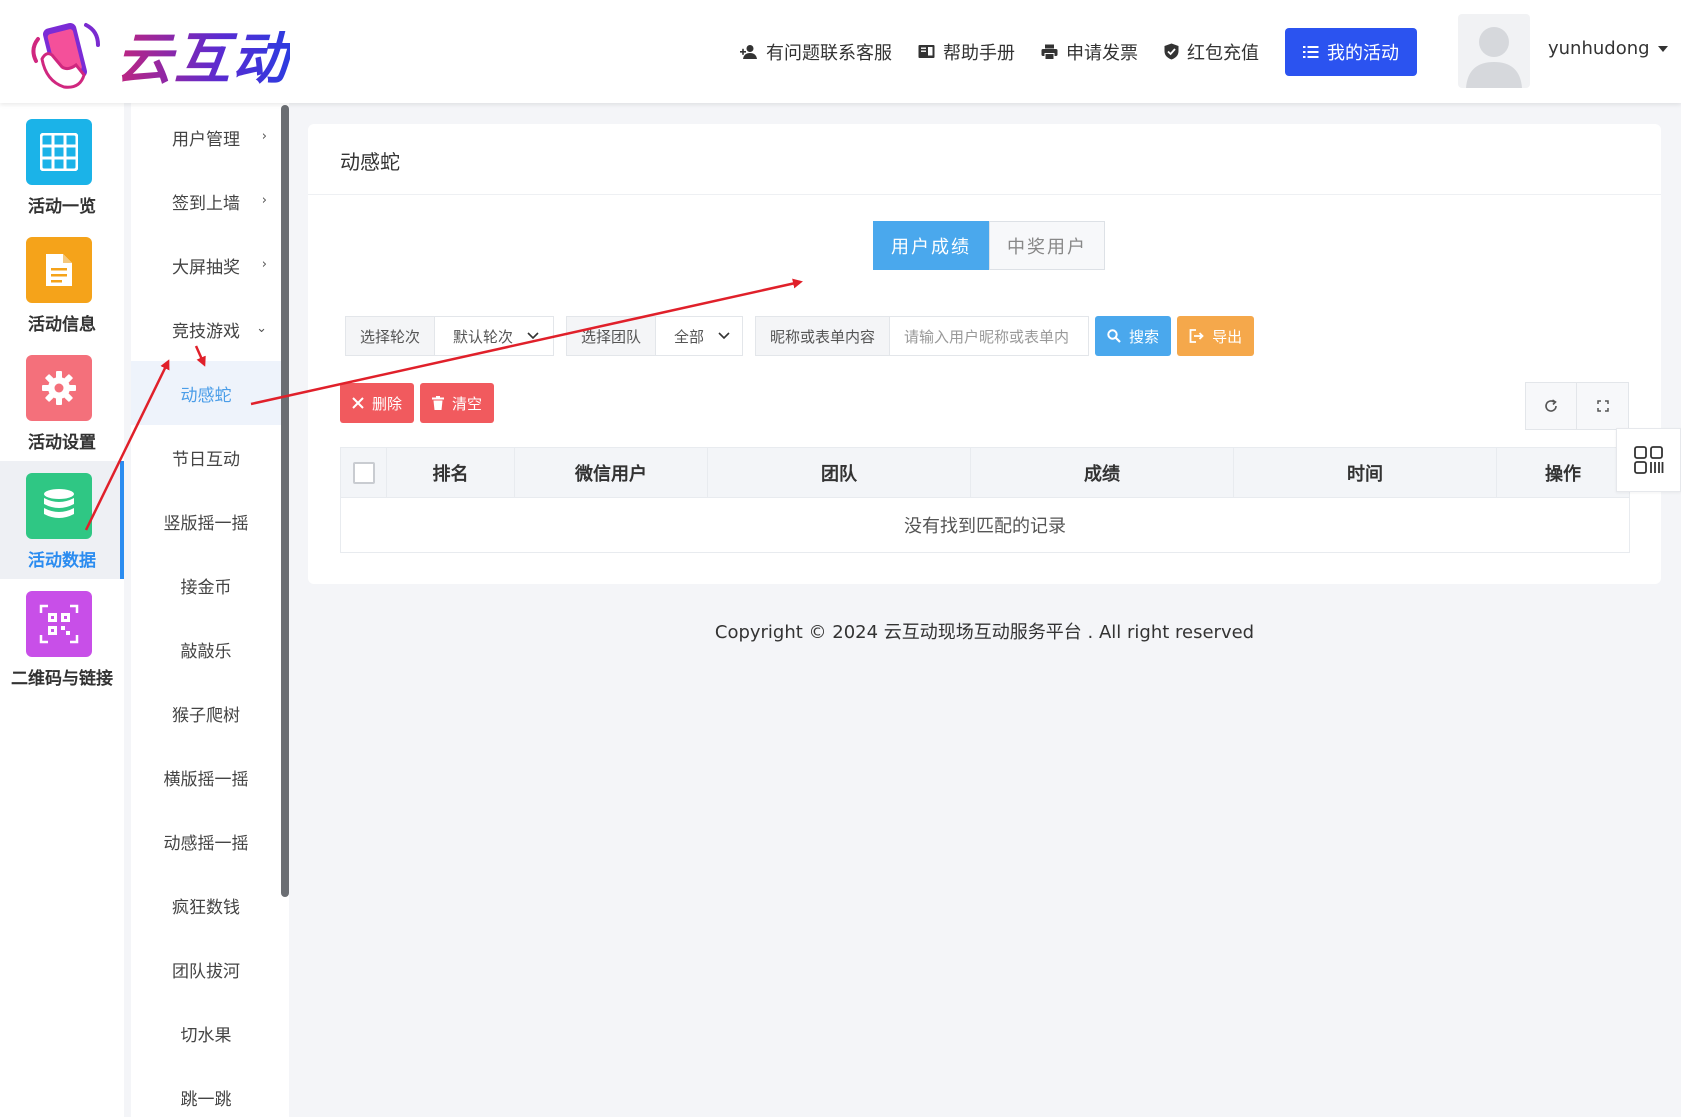 The width and height of the screenshot is (1681, 1117). I want to click on floating-qrcode-button, so click(1648, 460).